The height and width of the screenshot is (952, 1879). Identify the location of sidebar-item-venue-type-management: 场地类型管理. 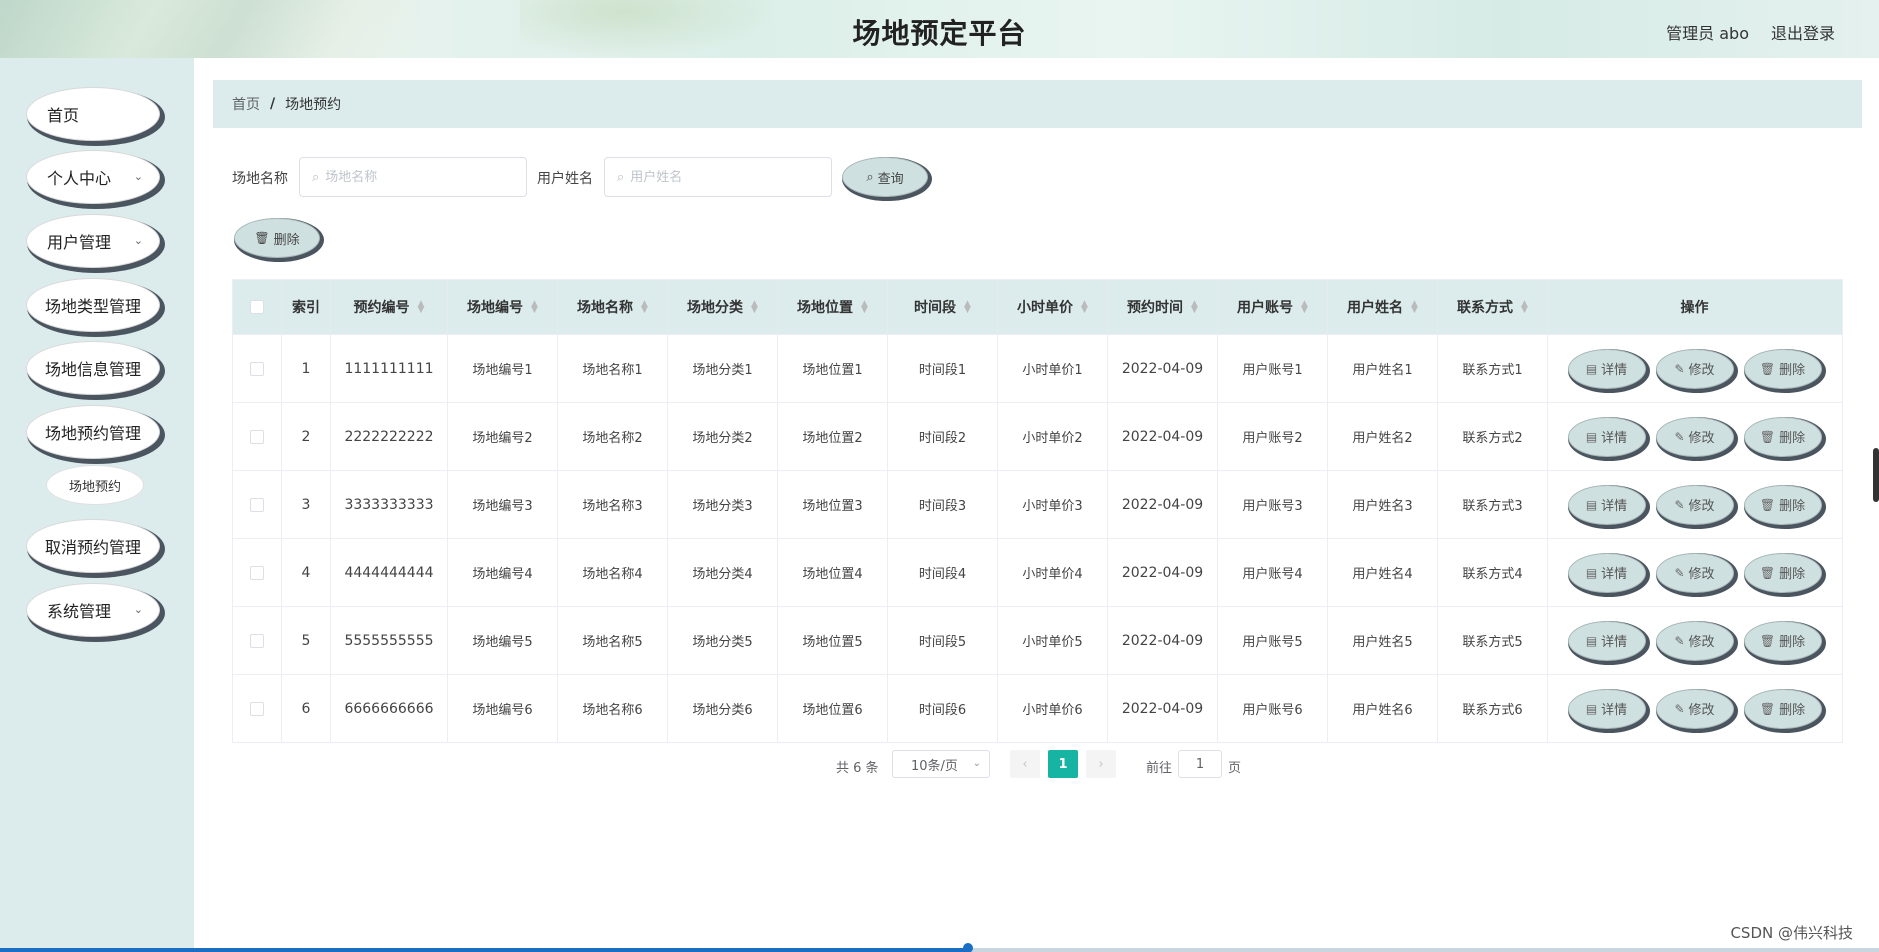
(93, 305).